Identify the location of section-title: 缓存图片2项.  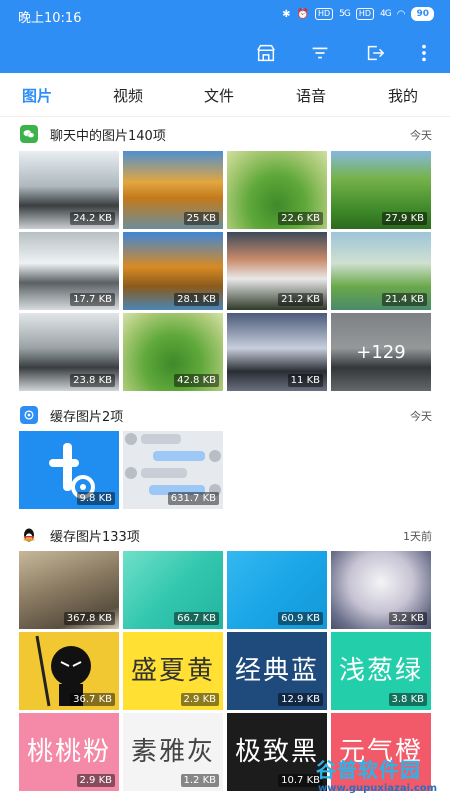
(87, 417).